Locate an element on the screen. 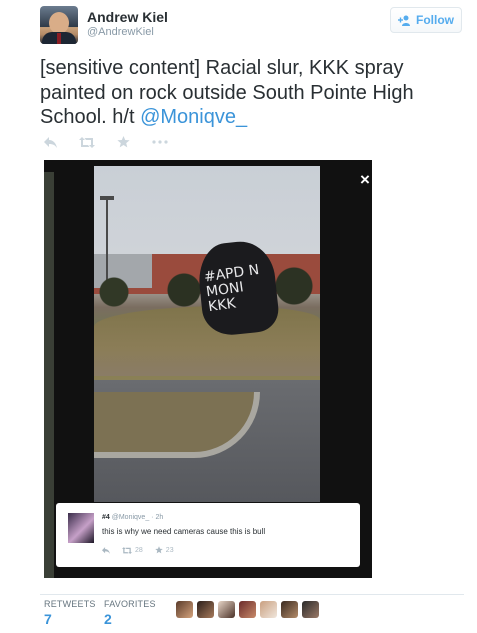  user-handle: @AndrewKiel is located at coordinates (120, 32).